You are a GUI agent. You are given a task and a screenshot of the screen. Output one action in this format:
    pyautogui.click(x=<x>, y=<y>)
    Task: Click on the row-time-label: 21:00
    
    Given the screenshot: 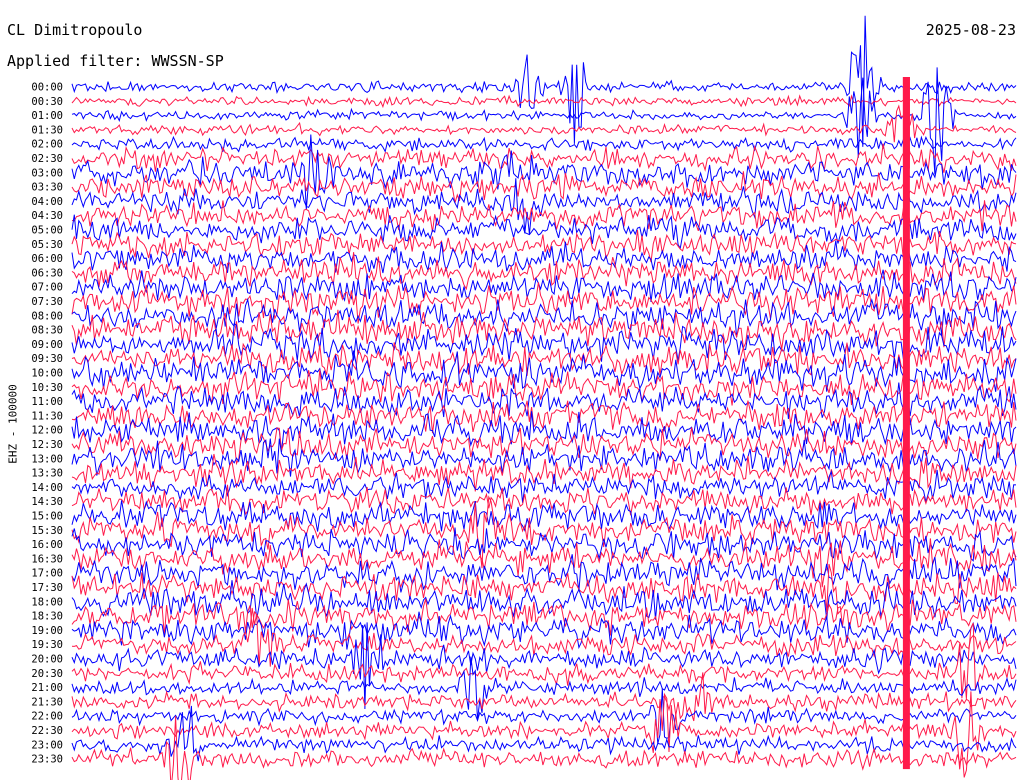 What is the action you would take?
    pyautogui.click(x=47, y=688)
    